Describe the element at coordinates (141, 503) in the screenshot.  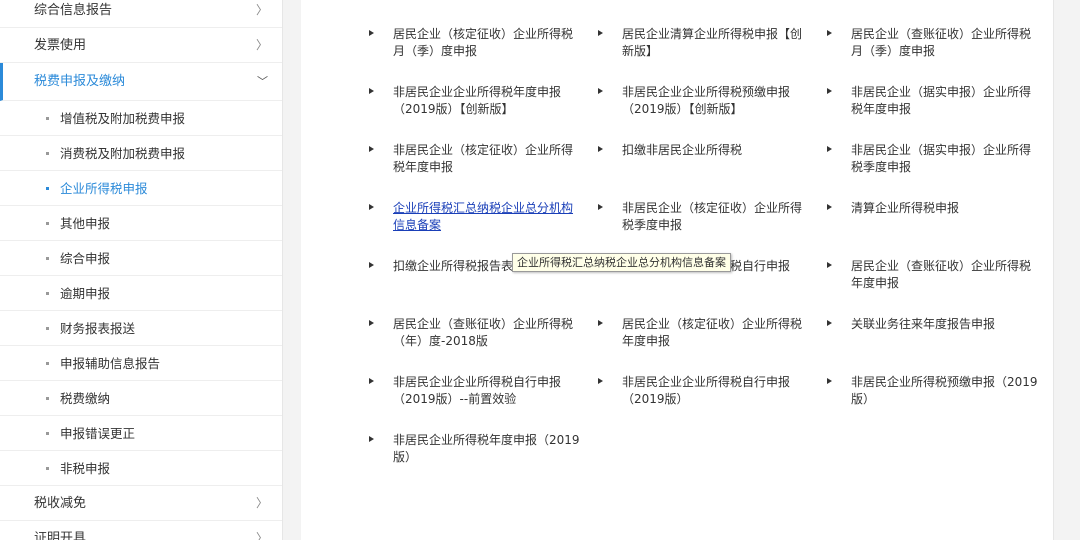
I see `sidebar-item-tax-reduction: 税收减免 〉` at that location.